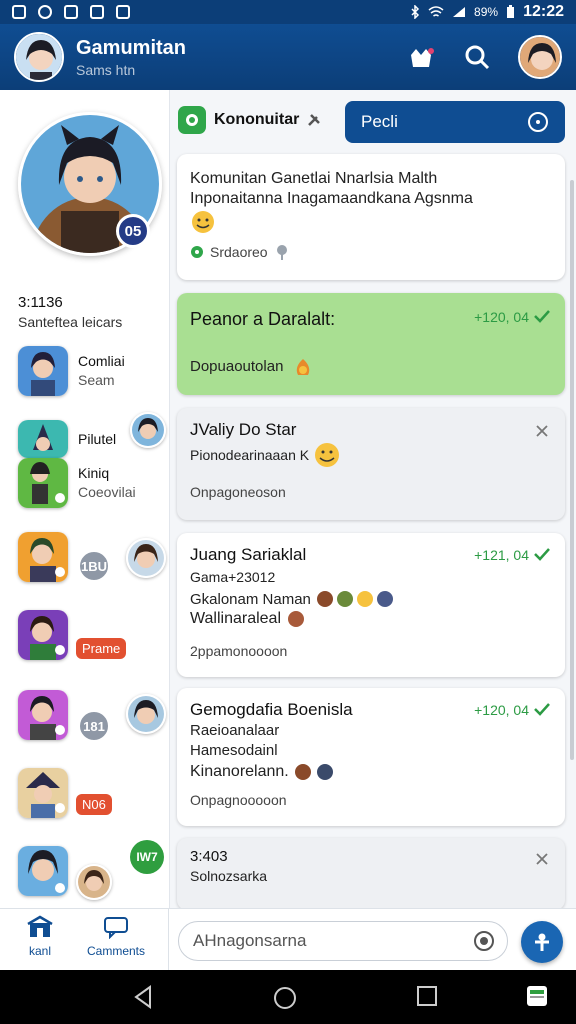  What do you see at coordinates (239, 252) in the screenshot?
I see `post-meta: Srdaoreo` at bounding box center [239, 252].